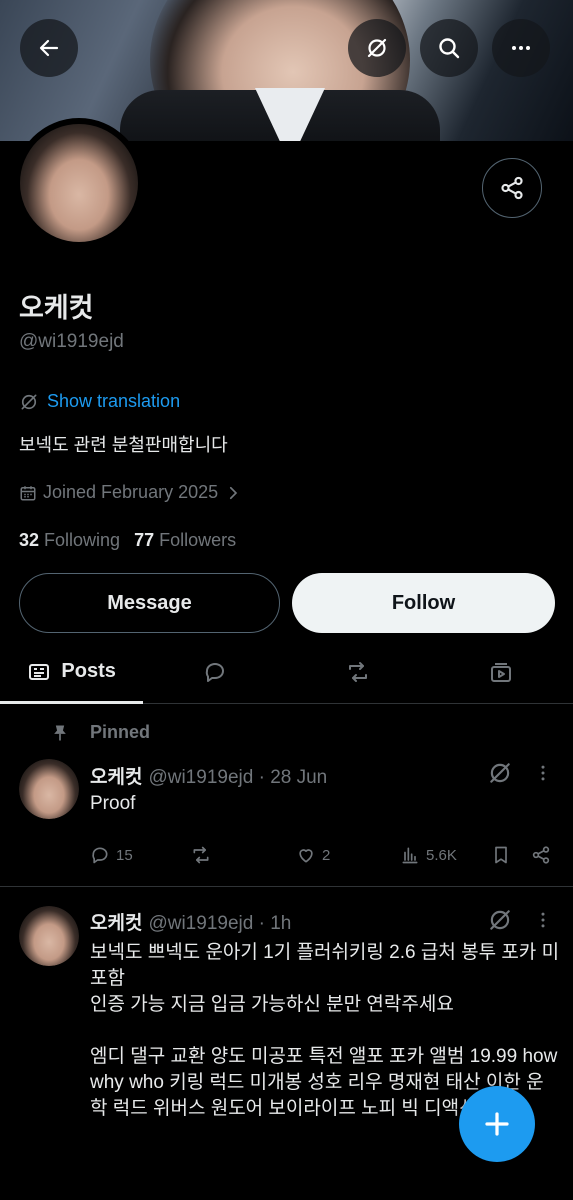 Image resolution: width=573 pixels, height=1200 pixels. Describe the element at coordinates (326, 855) in the screenshot. I see `like-count: 2` at that location.